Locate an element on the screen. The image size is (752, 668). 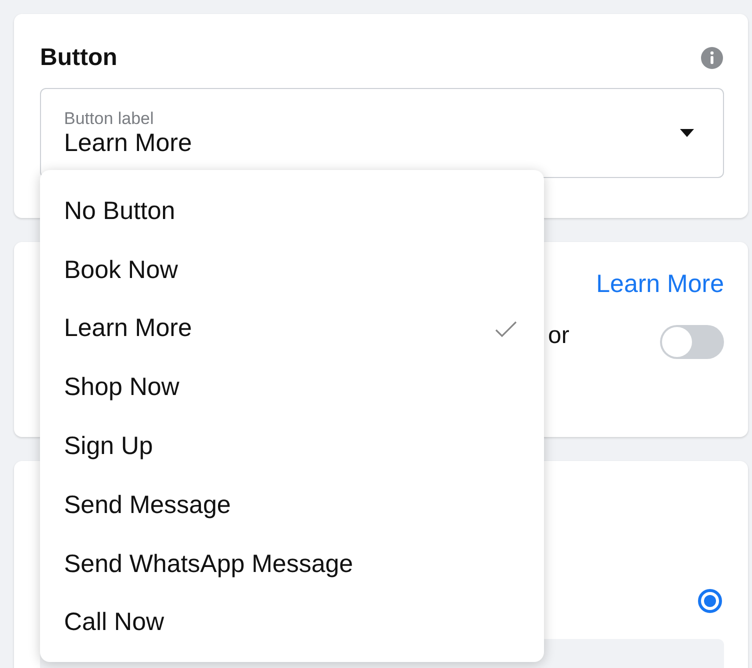
menu-item: Book Now is located at coordinates (292, 270).